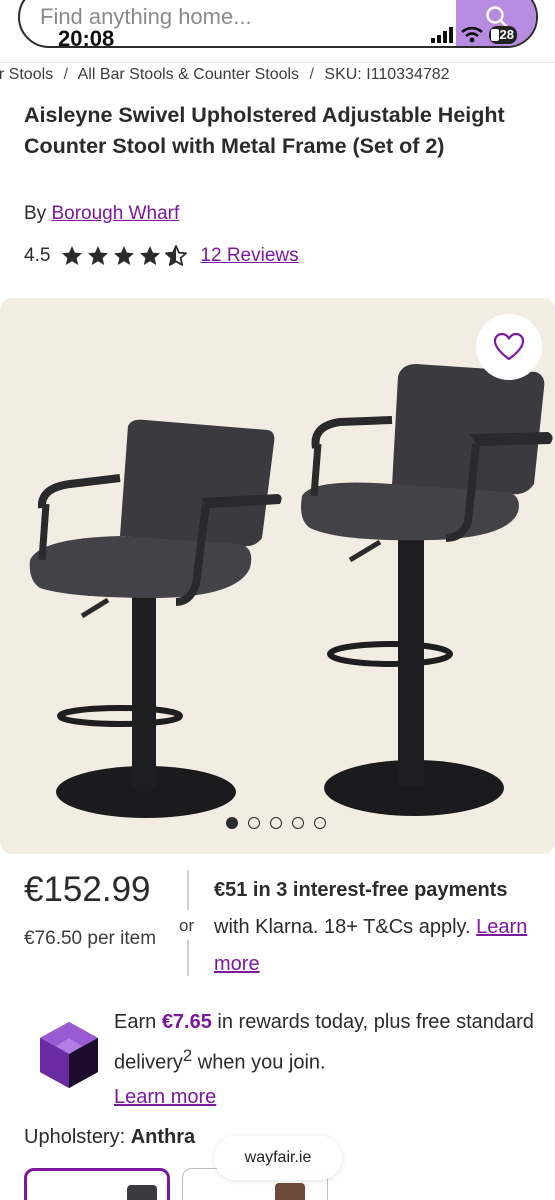 The image size is (555, 1200). I want to click on rewards-suffix: when you join., so click(259, 1062).